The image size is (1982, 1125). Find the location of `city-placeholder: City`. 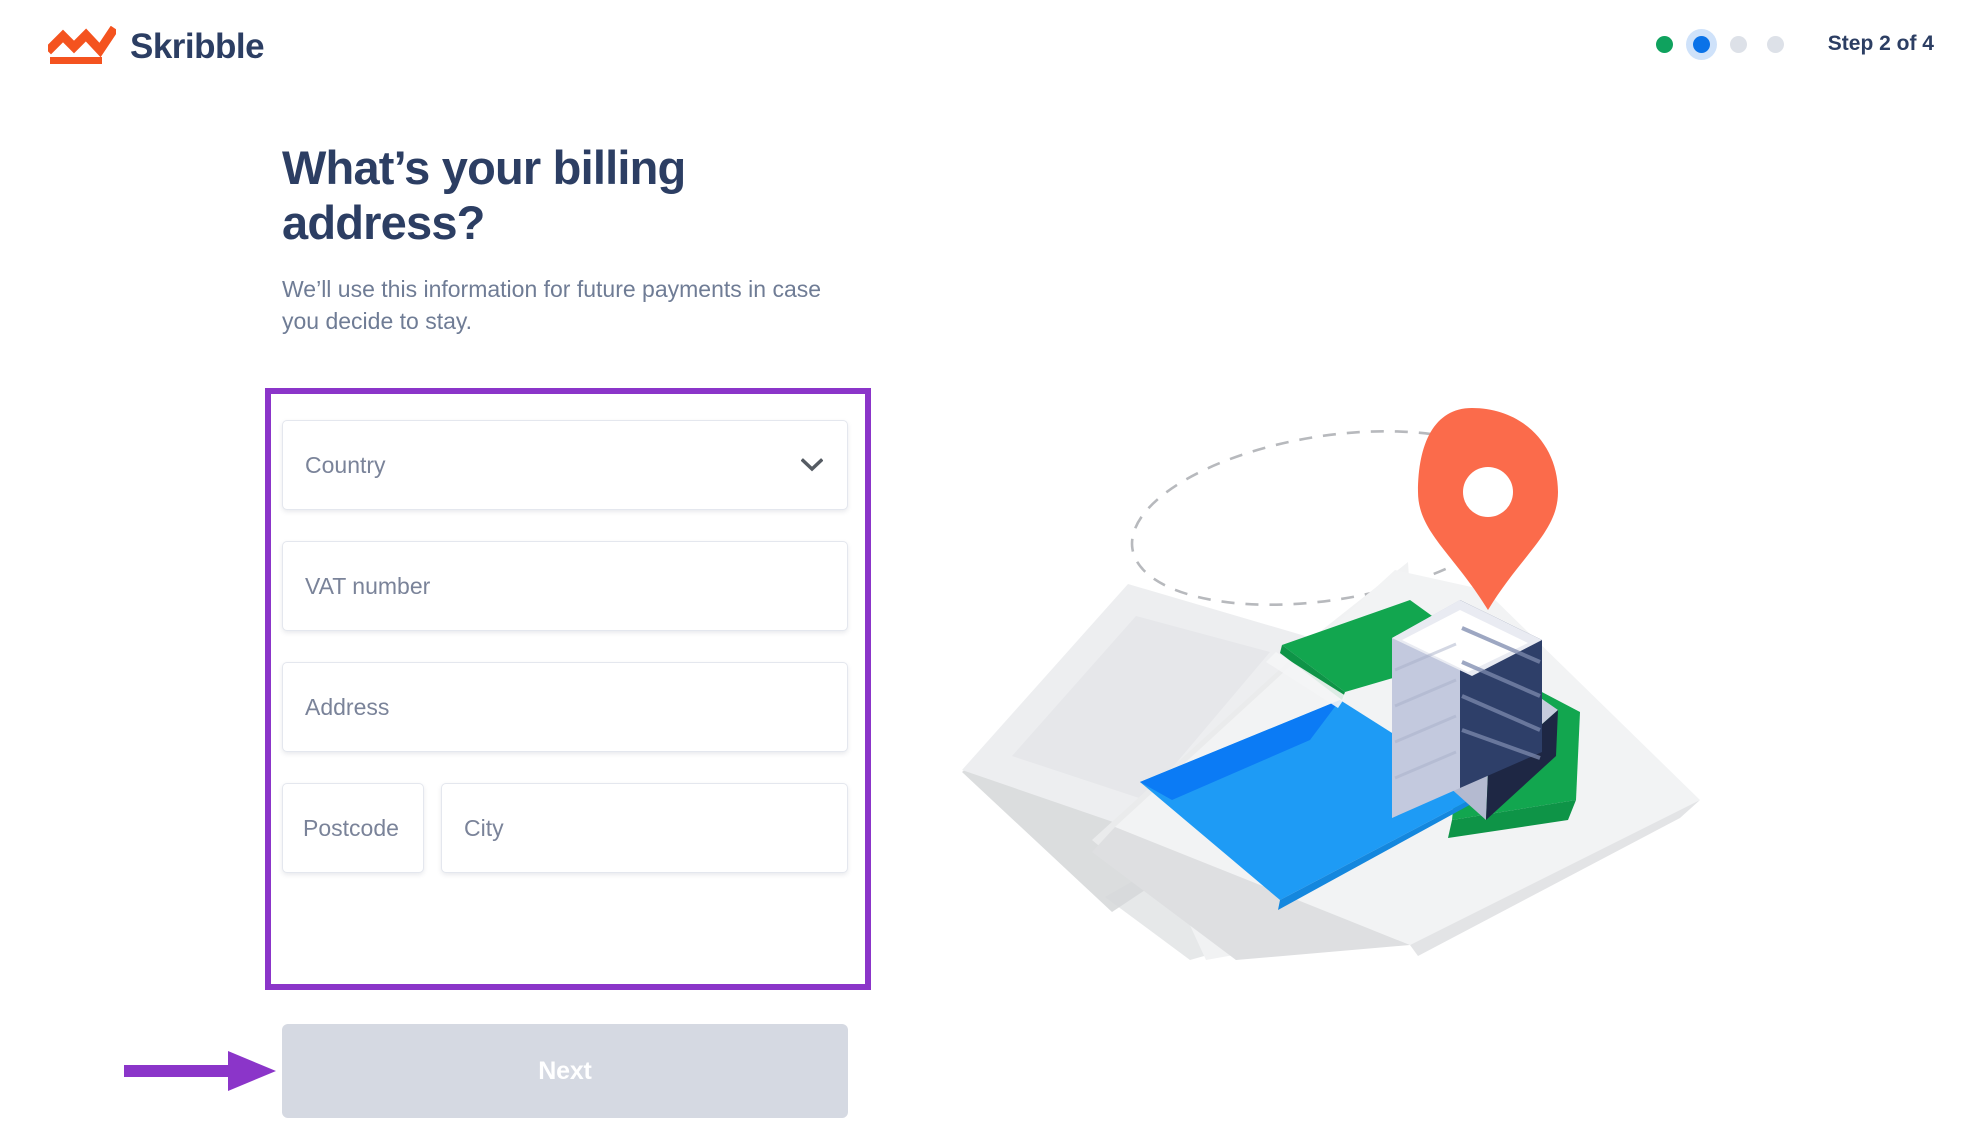

city-placeholder: City is located at coordinates (484, 827).